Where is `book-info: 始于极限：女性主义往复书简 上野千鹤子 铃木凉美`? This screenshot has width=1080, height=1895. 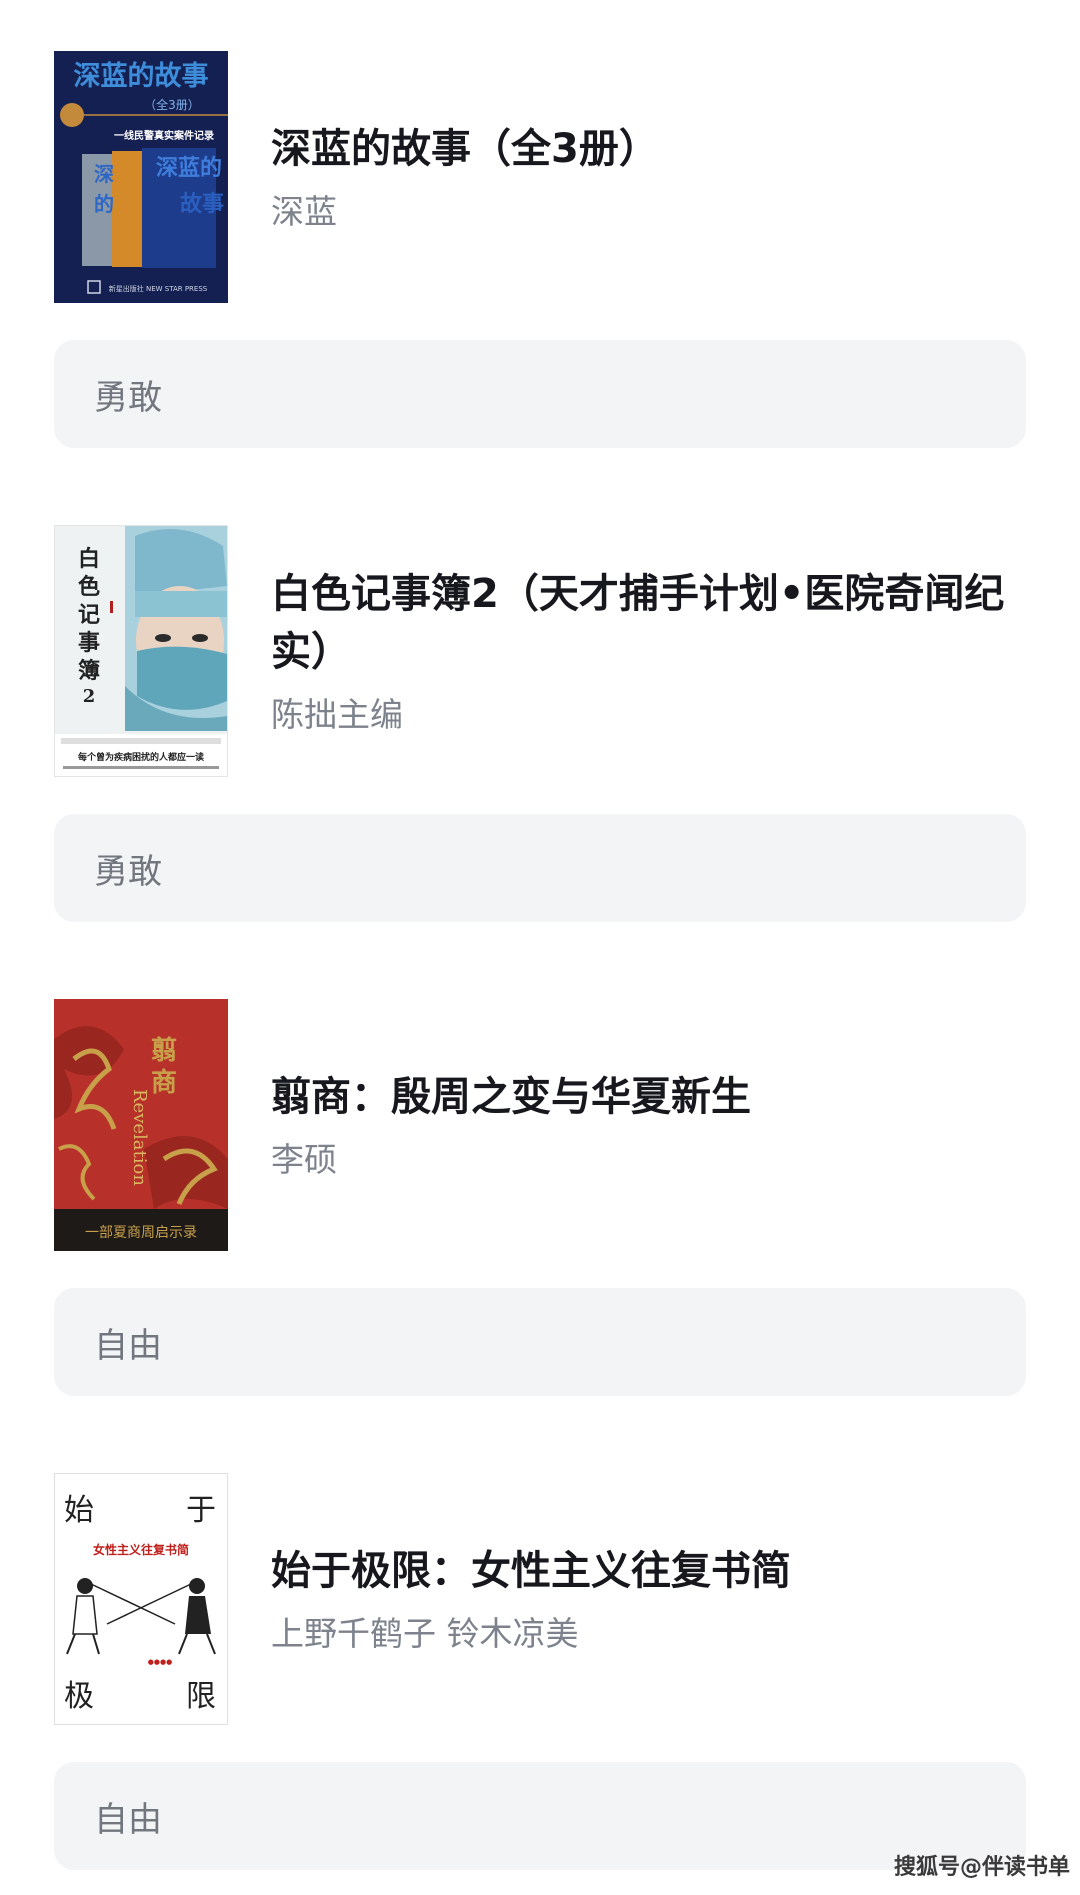 book-info: 始于极限：女性主义往复书简 上野千鹤子 铃木凉美 is located at coordinates (648, 1599).